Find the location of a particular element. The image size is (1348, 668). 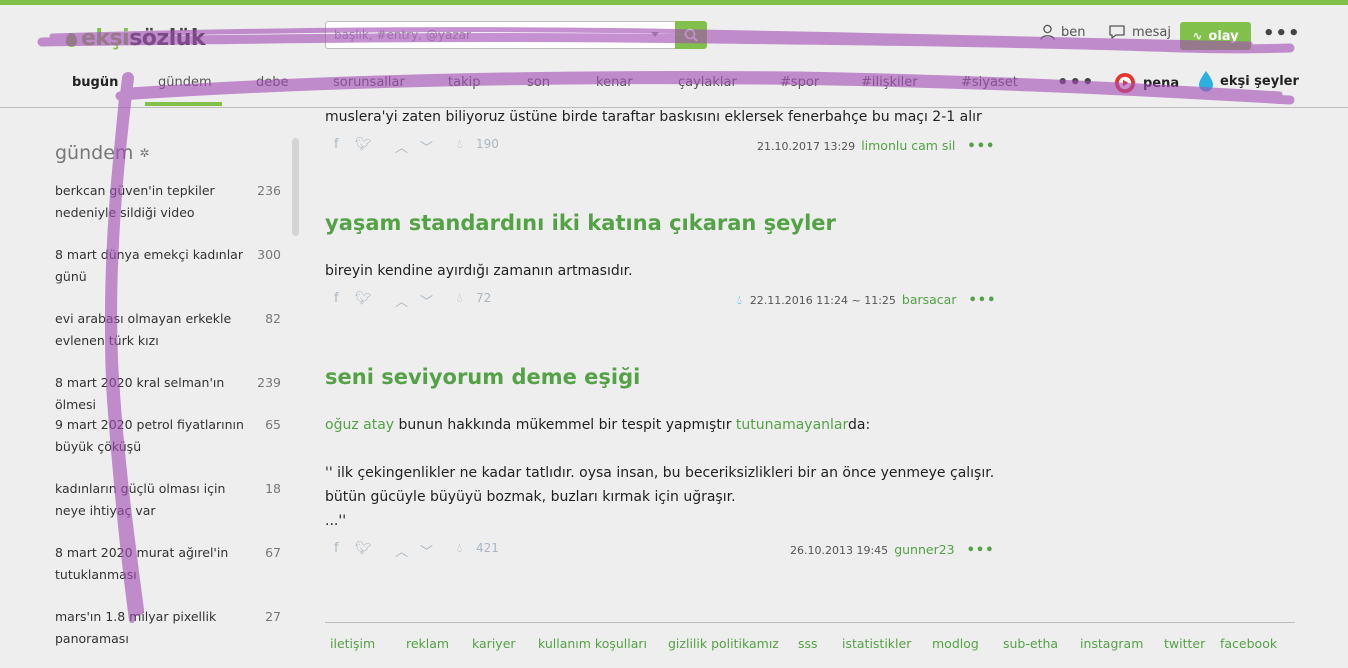

nav-item-gundem: gündem is located at coordinates (185, 82).